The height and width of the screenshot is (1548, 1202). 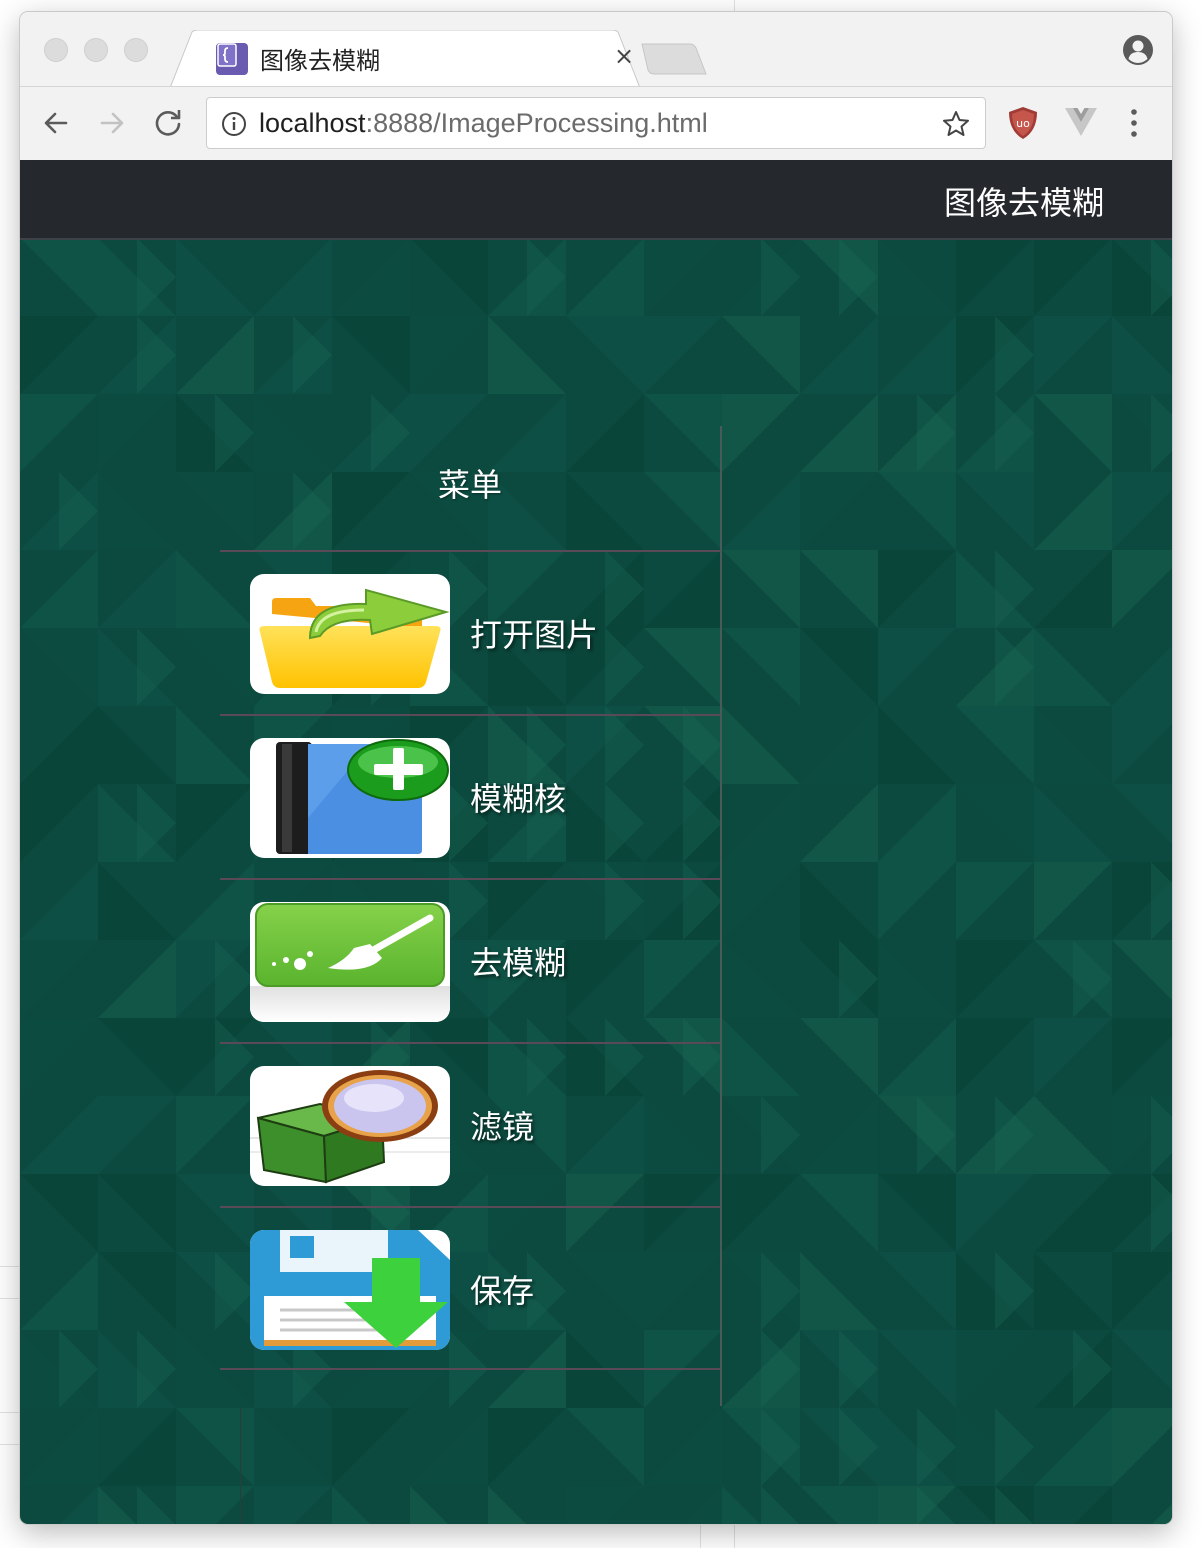 I want to click on kebab-menu-icon, so click(x=1134, y=123).